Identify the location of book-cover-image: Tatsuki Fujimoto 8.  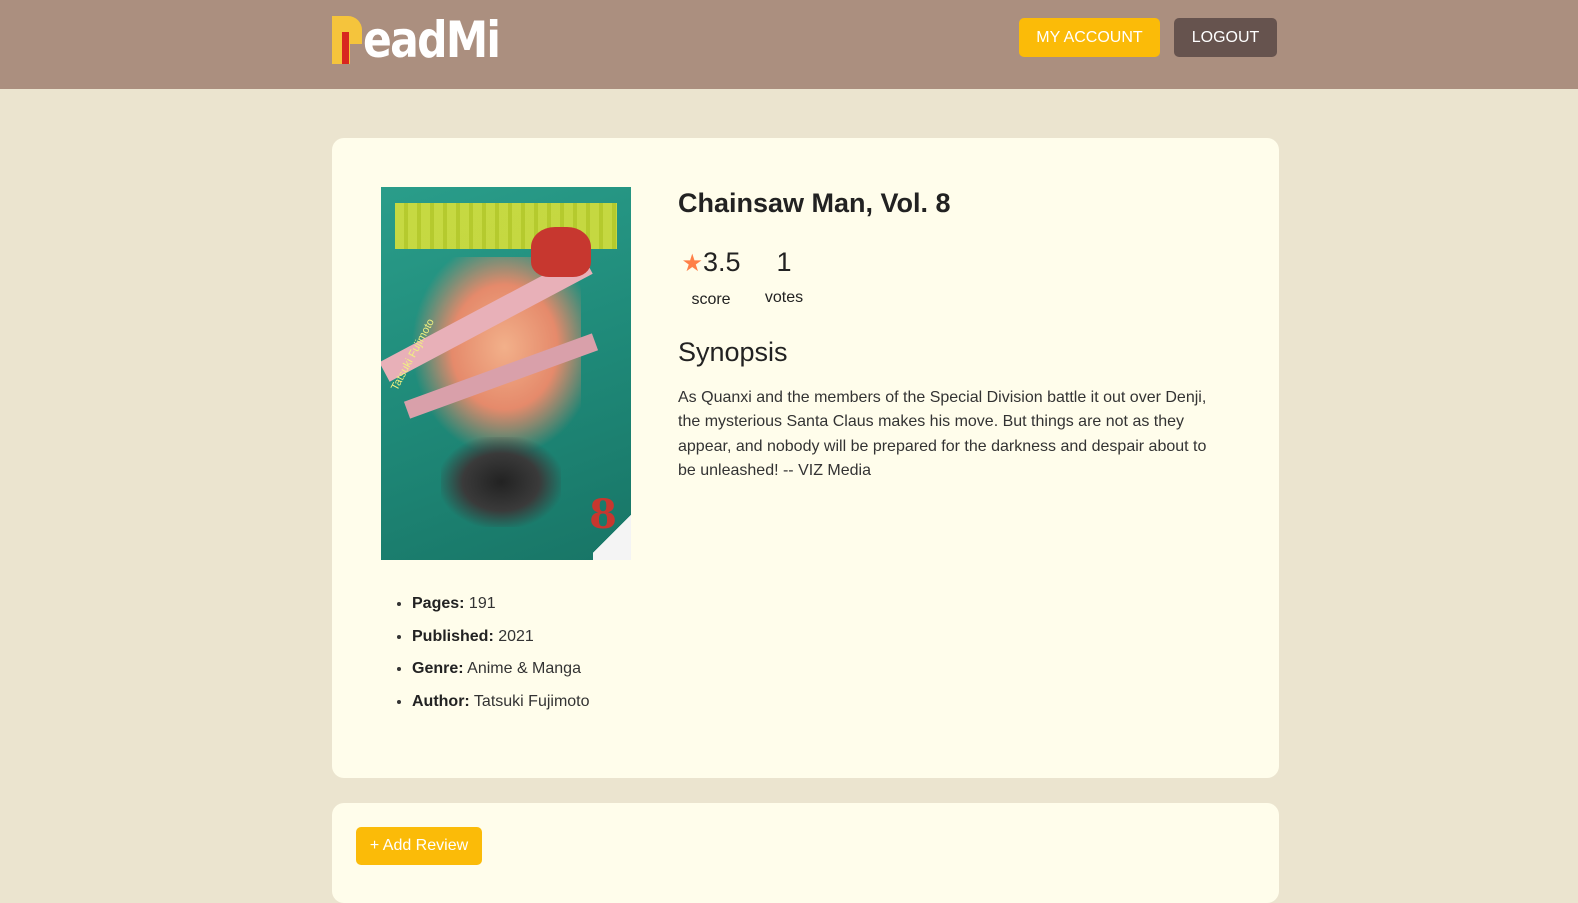
(506, 373).